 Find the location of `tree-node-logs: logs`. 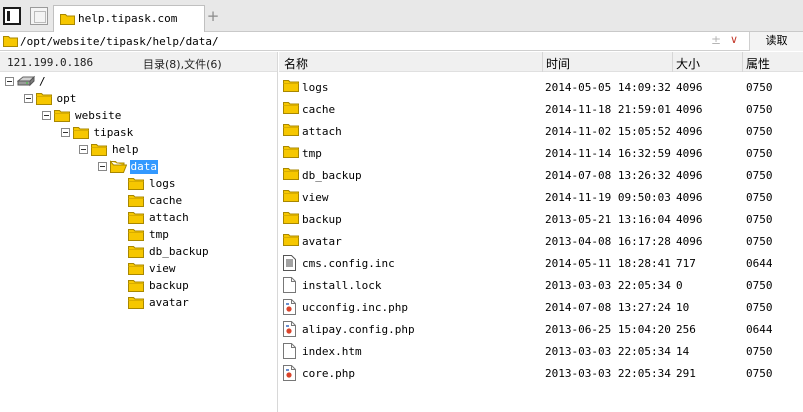

tree-node-logs: logs is located at coordinates (138, 184).